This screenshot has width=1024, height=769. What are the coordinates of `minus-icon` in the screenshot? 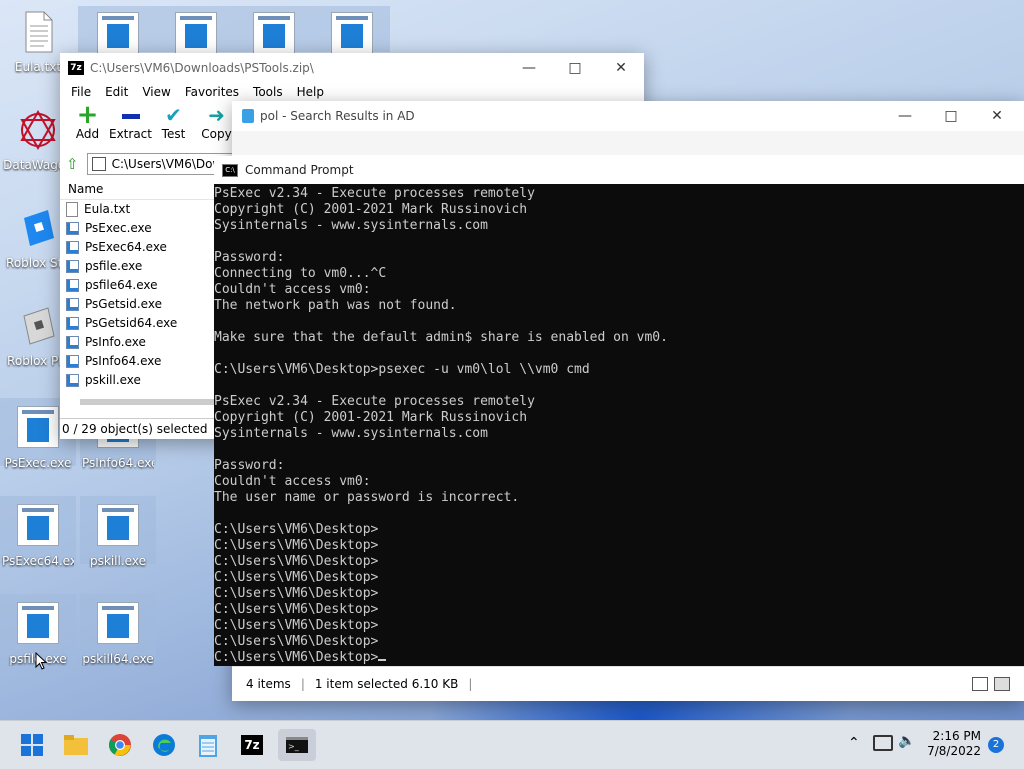 It's located at (130, 115).